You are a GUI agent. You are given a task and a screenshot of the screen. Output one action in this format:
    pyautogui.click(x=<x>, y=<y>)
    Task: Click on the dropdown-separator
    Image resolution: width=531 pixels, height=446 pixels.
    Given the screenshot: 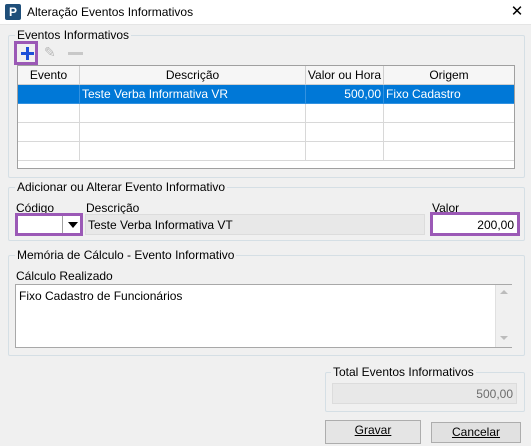 What is the action you would take?
    pyautogui.click(x=62, y=224)
    